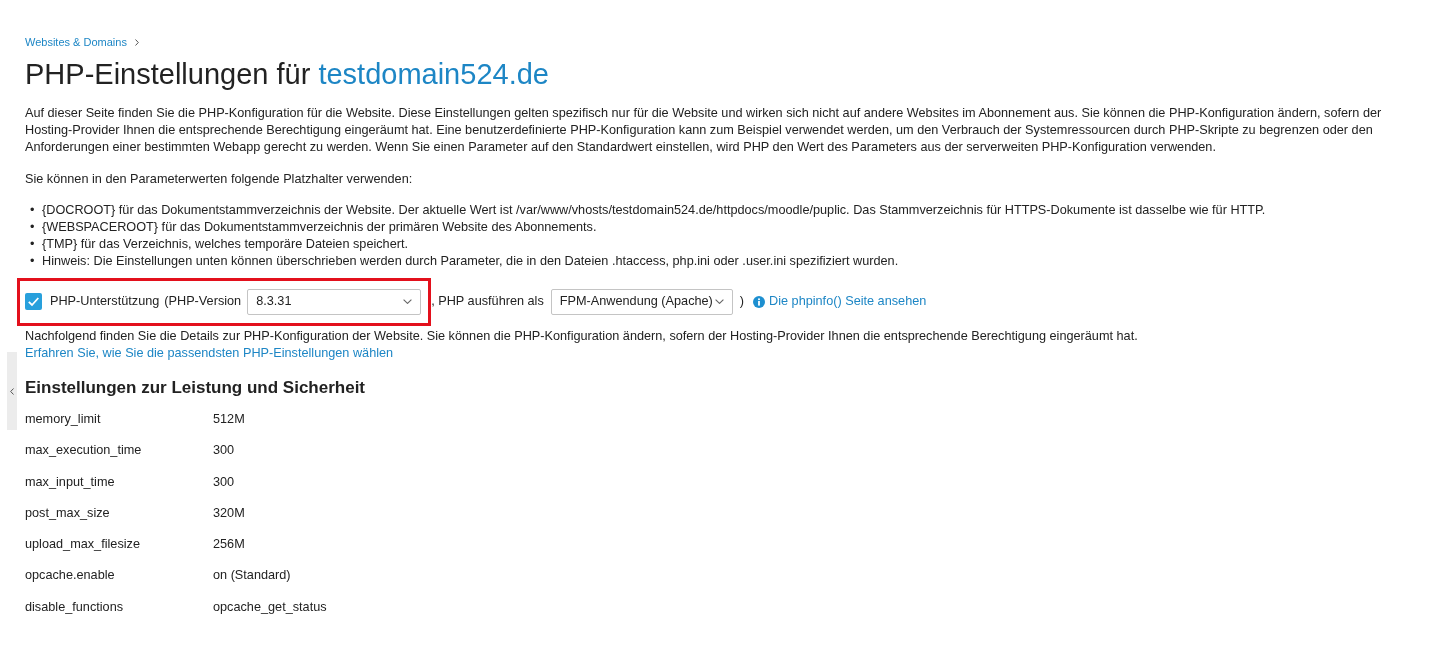  I want to click on placeholder-item: {TMP} für das Verzeichnis, welches temporäre Dateien speichert., so click(225, 244).